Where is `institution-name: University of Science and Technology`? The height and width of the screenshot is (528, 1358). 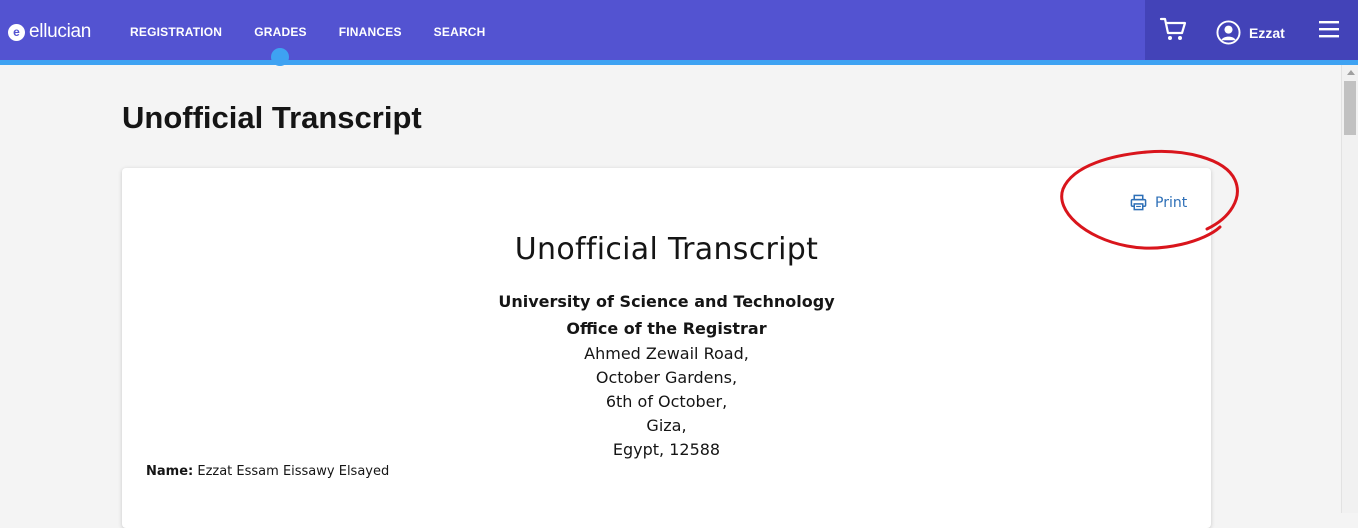 institution-name: University of Science and Technology is located at coordinates (666, 301).